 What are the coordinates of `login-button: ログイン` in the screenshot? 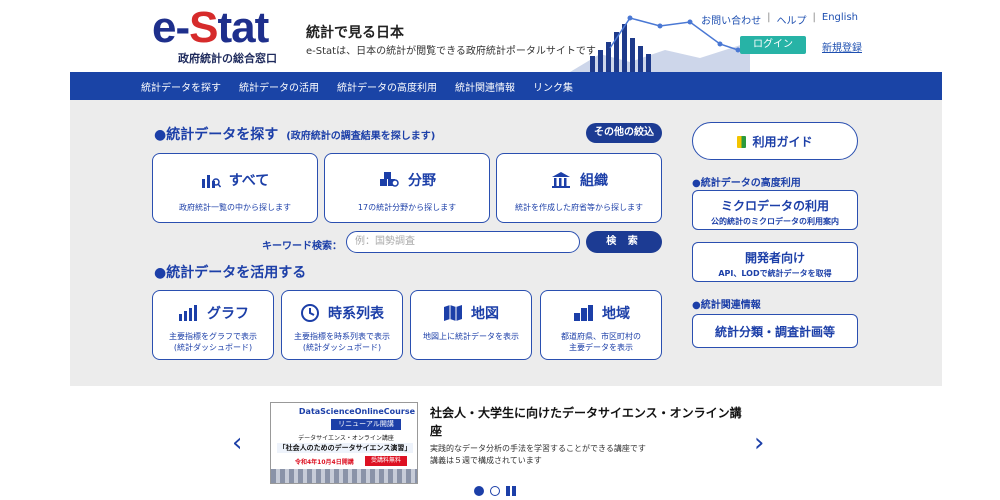 It's located at (773, 45).